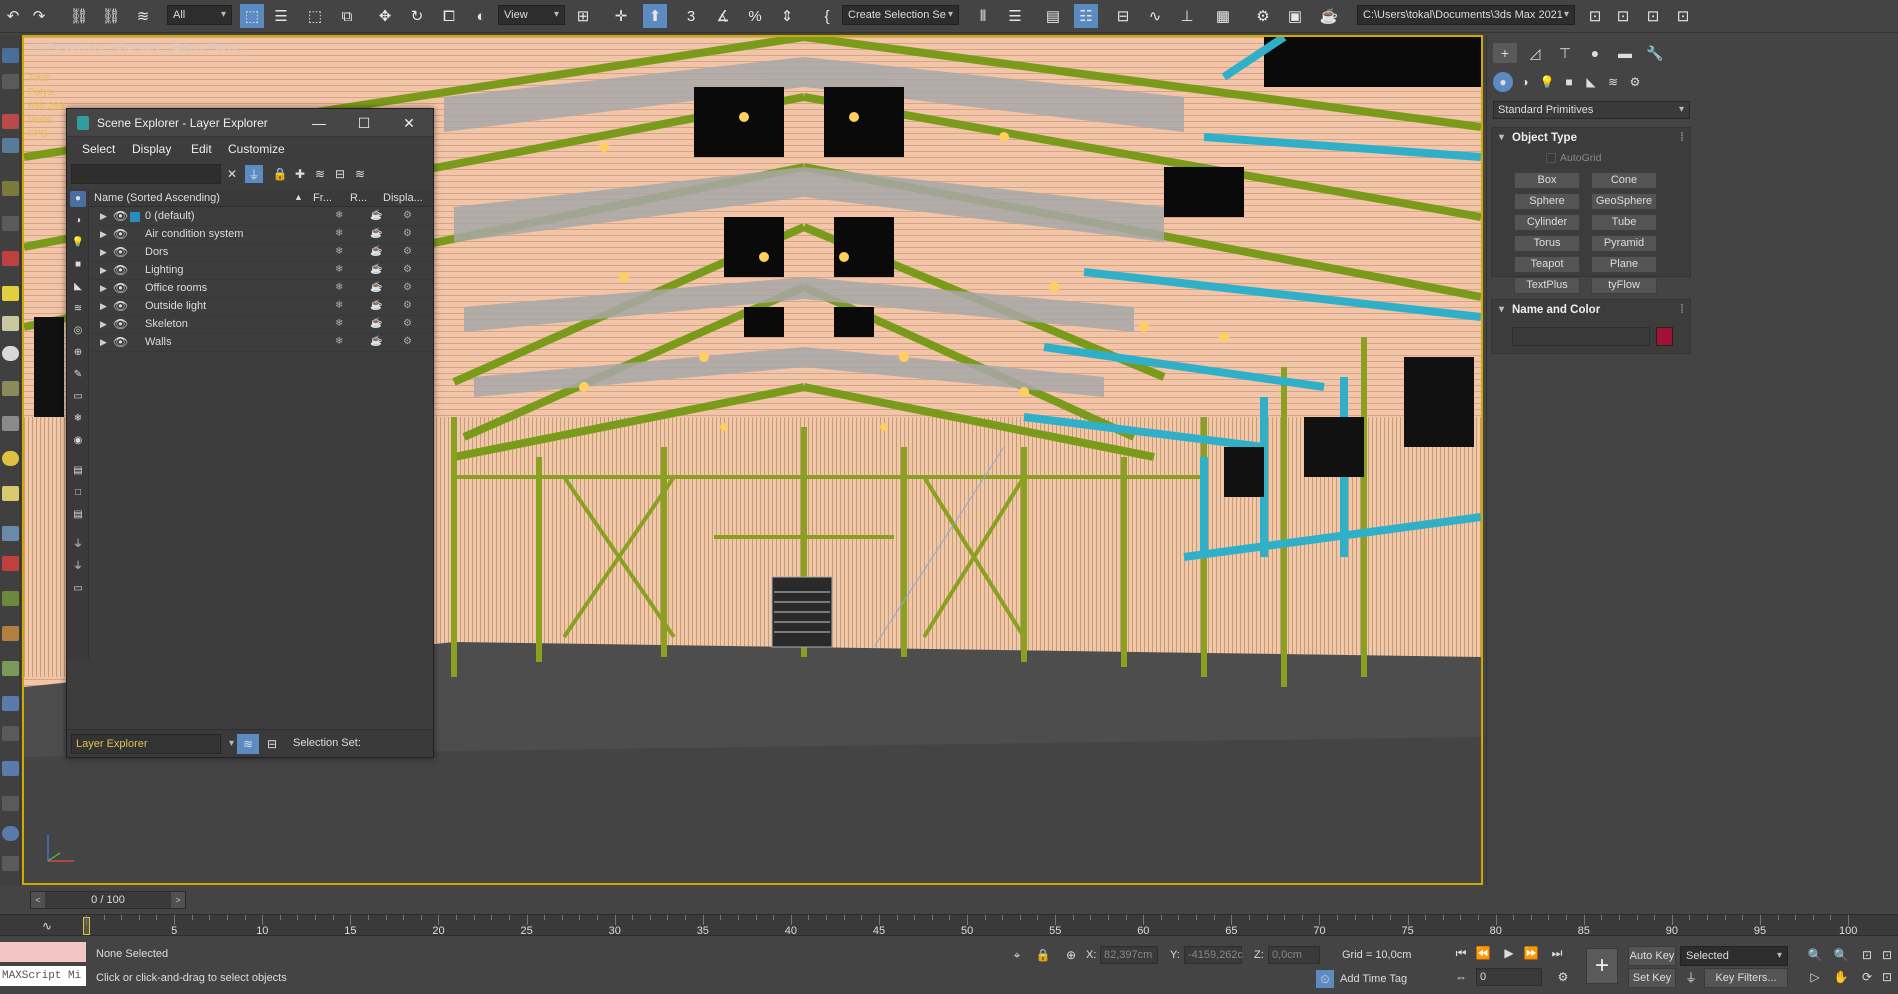  Describe the element at coordinates (1015, 16) in the screenshot. I see `align-icon: ☰` at that location.